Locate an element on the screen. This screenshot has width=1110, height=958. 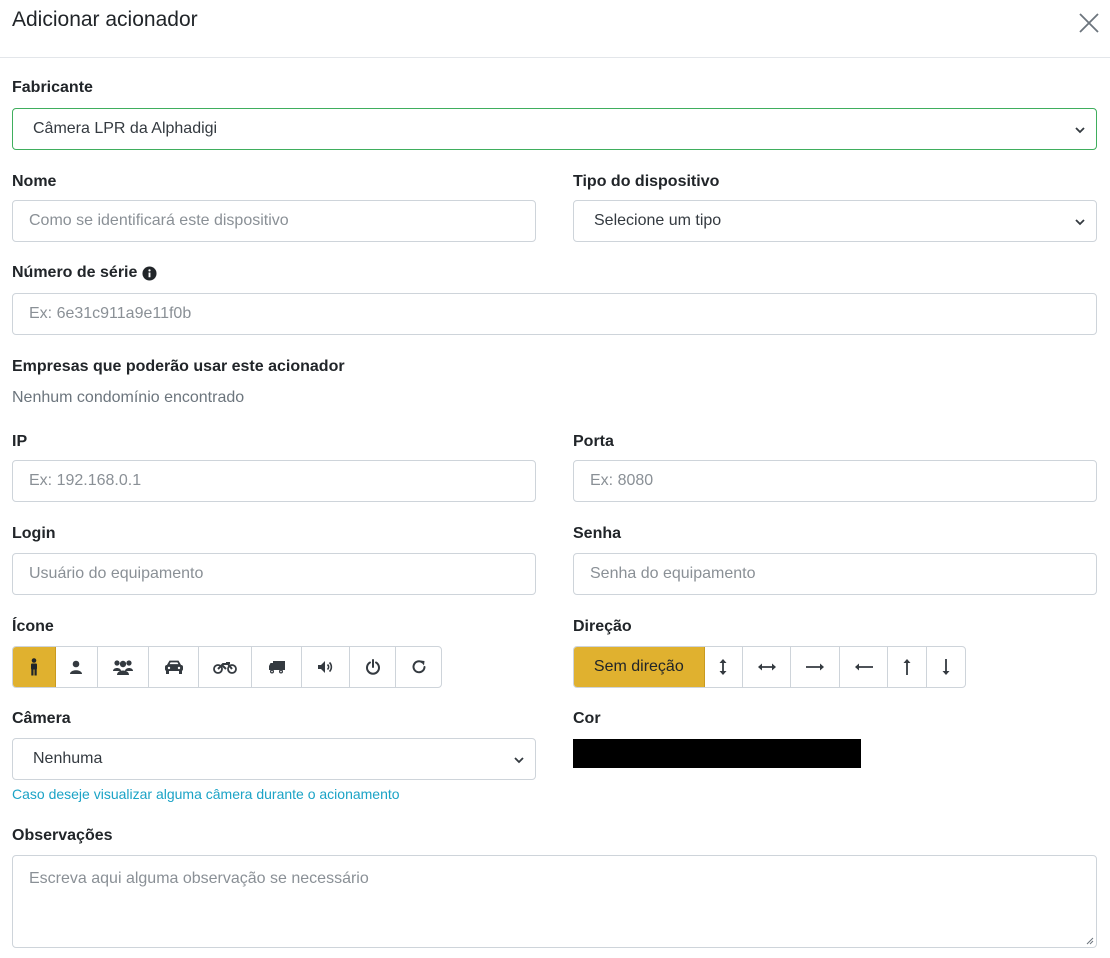
senha-placeholder: Senha do equipamento is located at coordinates (673, 573).